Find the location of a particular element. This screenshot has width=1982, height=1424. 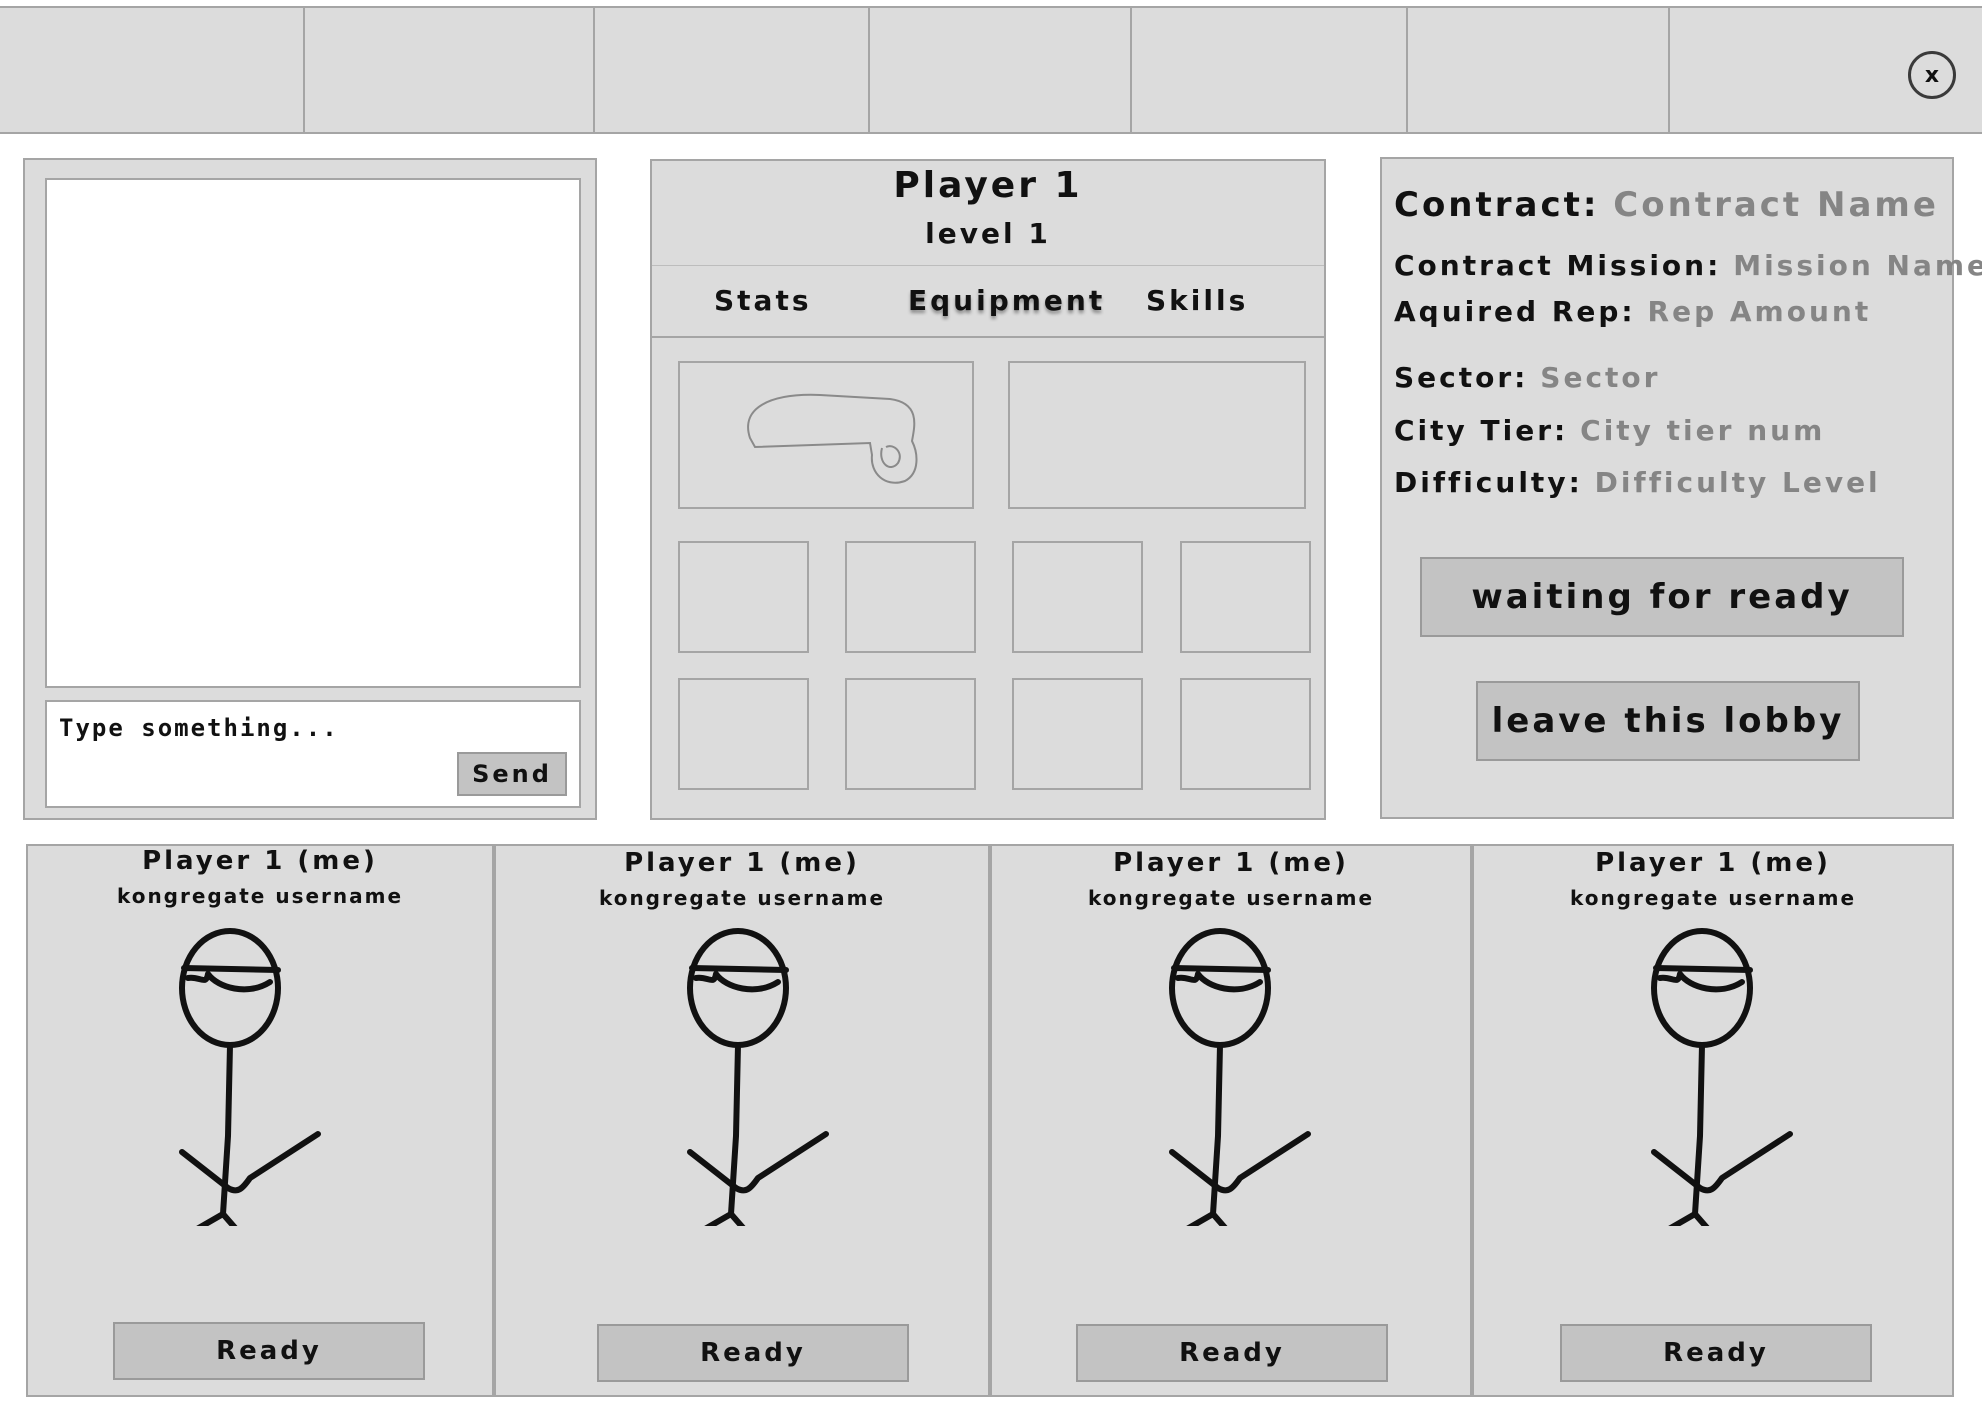

rep-label: Aquired Rep: is located at coordinates (1515, 311).